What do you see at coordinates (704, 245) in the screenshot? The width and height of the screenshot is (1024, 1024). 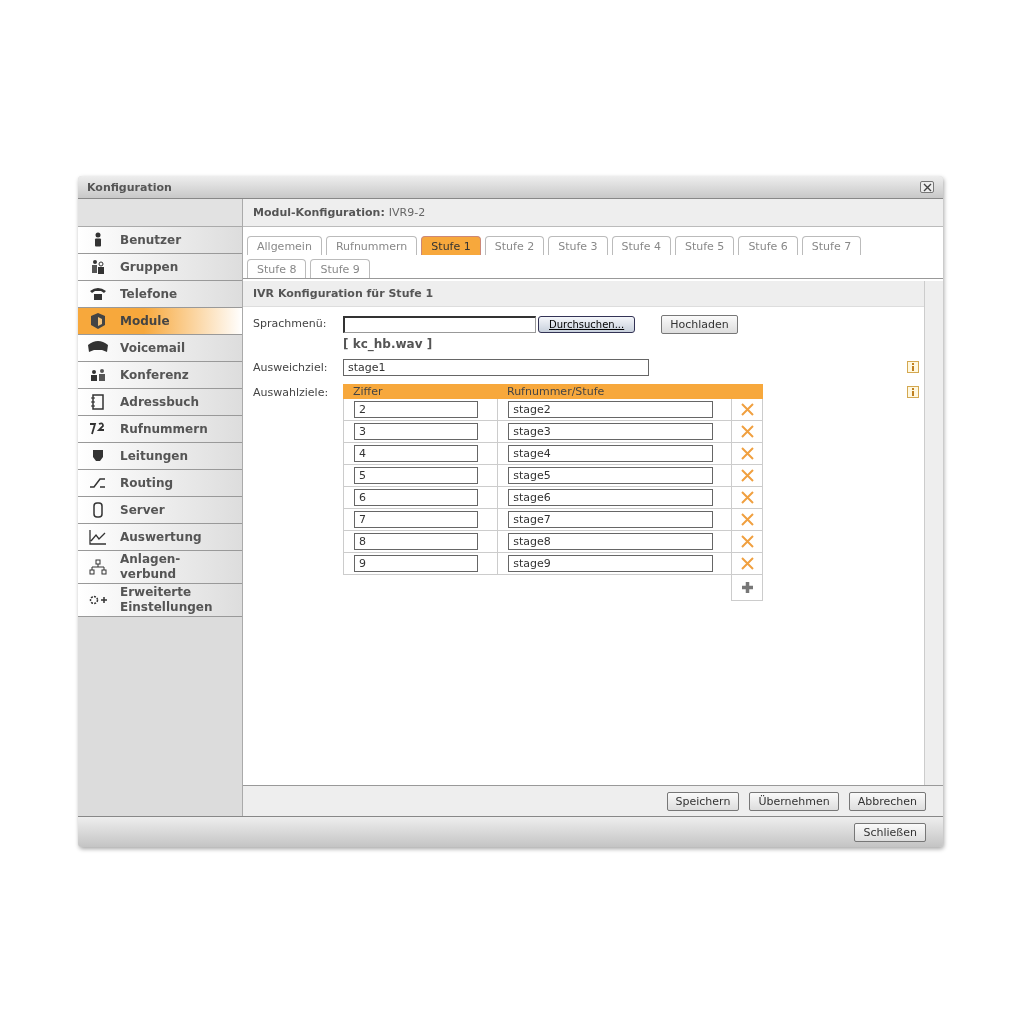 I see `tab: Stufe 5` at bounding box center [704, 245].